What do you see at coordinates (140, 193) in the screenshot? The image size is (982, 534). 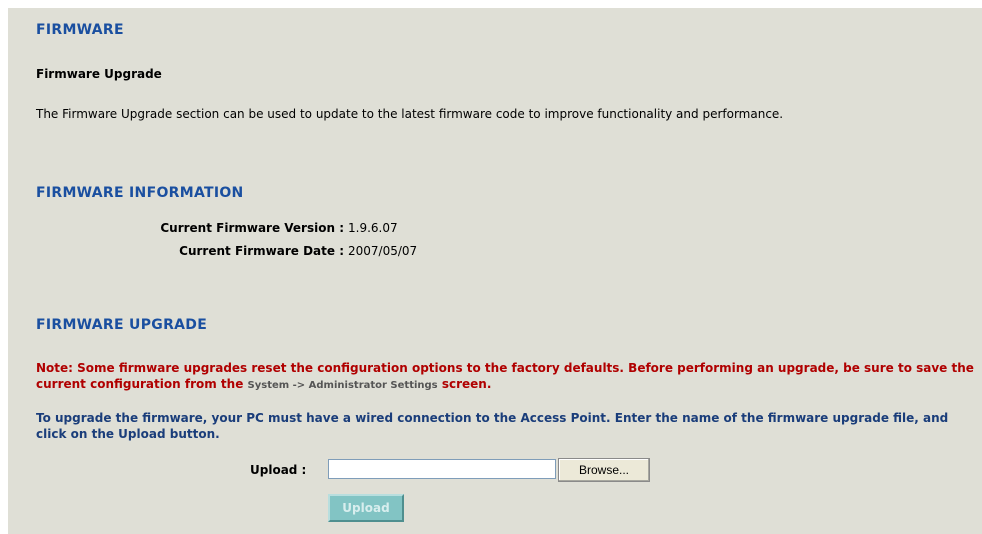 I see `firmware-information-heading: FIRMWARE INFORMATION` at bounding box center [140, 193].